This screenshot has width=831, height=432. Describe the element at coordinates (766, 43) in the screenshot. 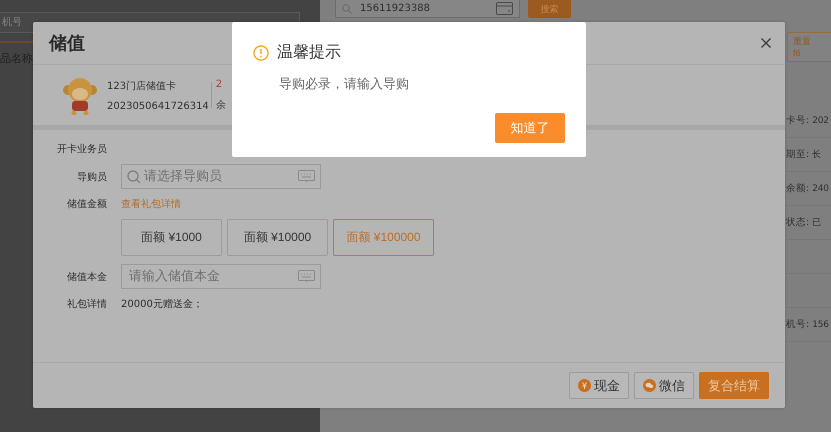

I see `close-icon` at that location.